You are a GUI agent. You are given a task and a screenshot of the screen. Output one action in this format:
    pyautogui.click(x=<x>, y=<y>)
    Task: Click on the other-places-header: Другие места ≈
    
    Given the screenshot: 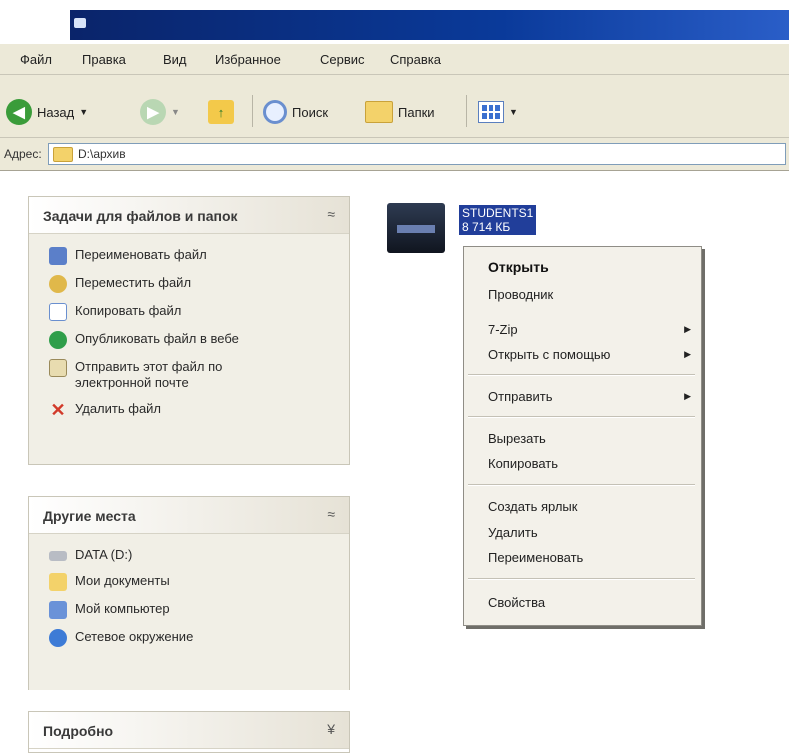 What is the action you would take?
    pyautogui.click(x=189, y=515)
    